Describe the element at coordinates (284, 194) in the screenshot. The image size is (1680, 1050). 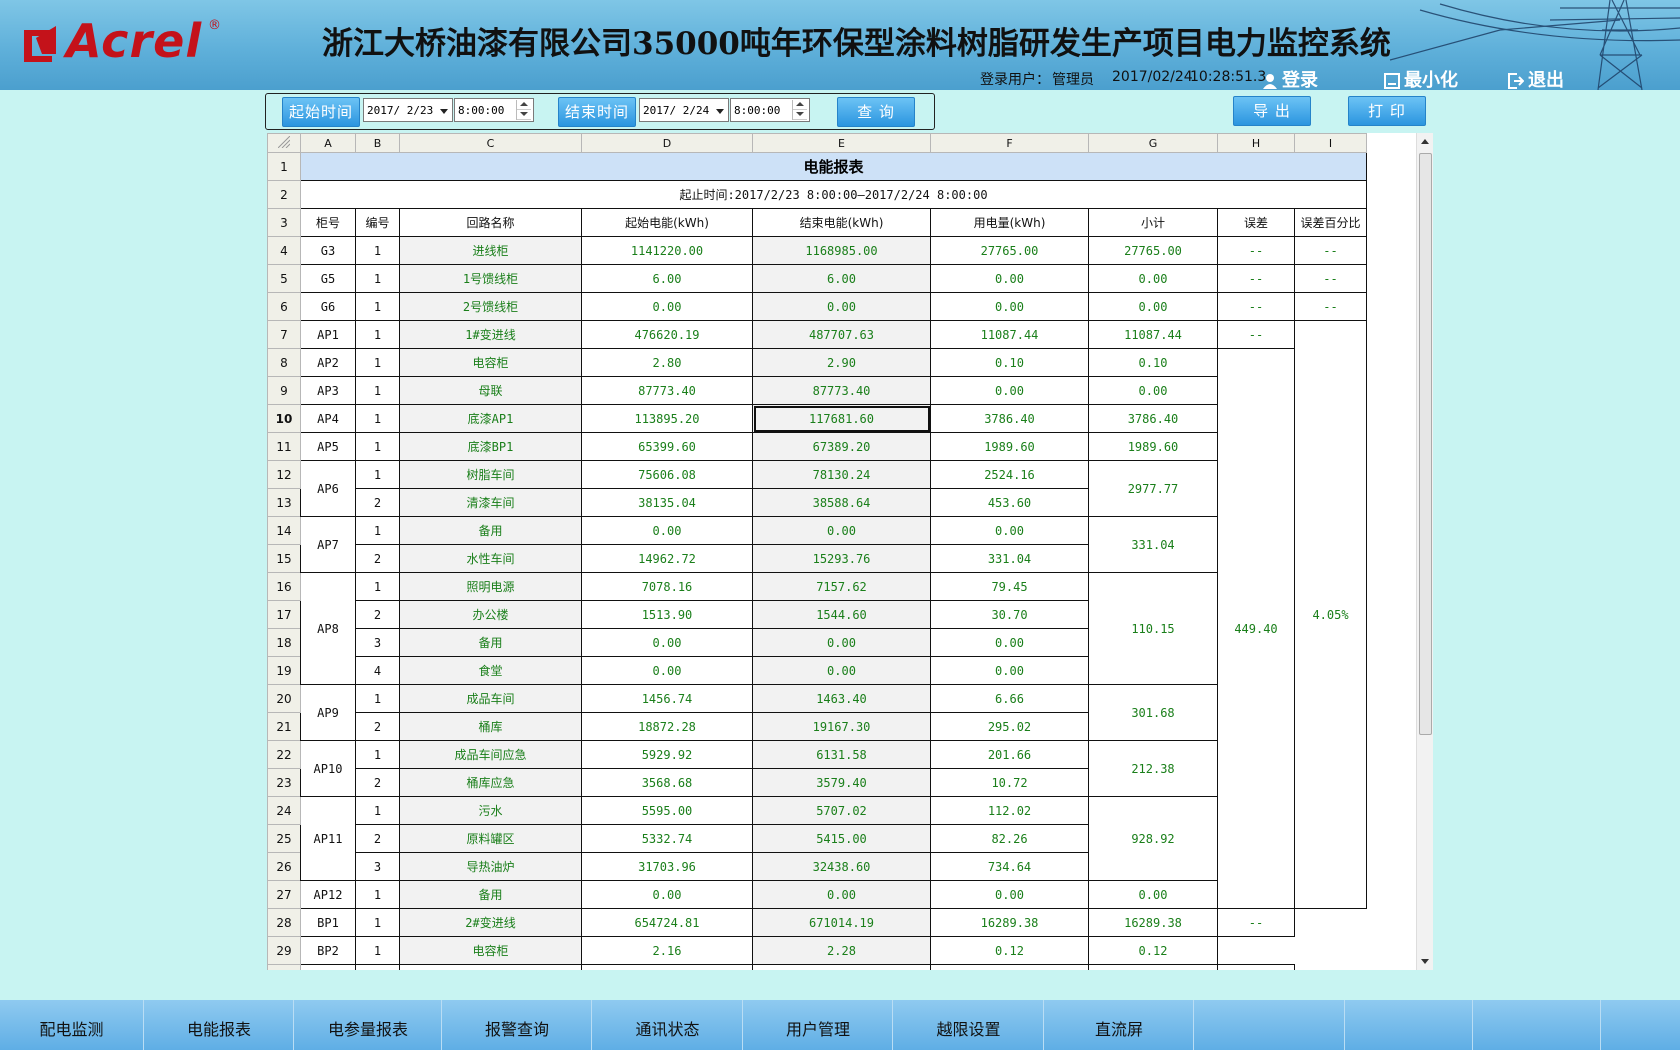
I see `row-number: 2` at that location.